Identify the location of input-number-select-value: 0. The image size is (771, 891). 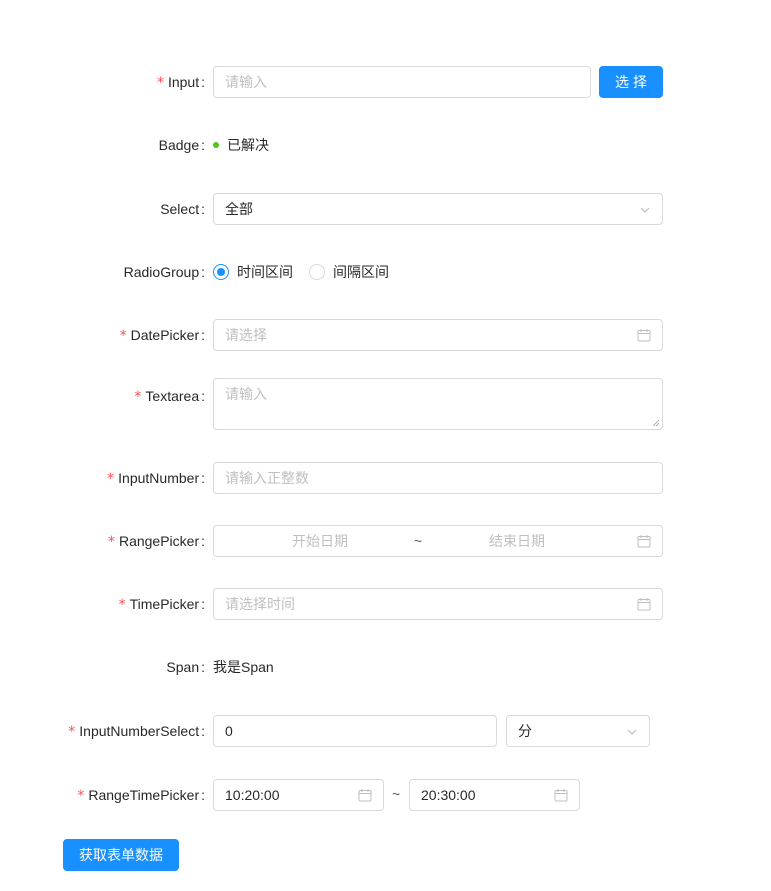
(355, 731).